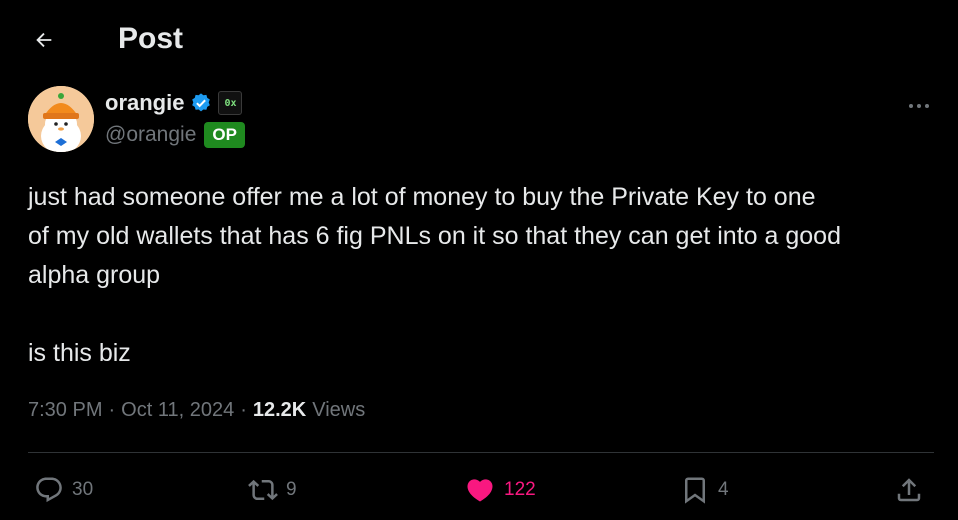 The height and width of the screenshot is (520, 958). I want to click on views-count: 12.2K, so click(279, 409).